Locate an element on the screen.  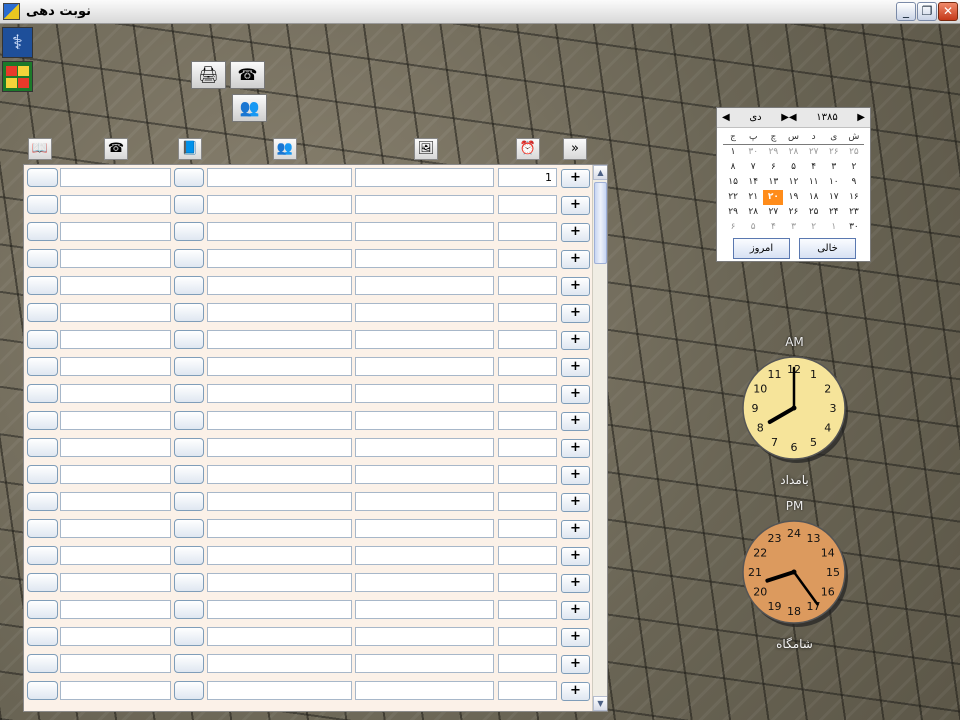
calendar-day: ۲۷ is located at coordinates (814, 152).